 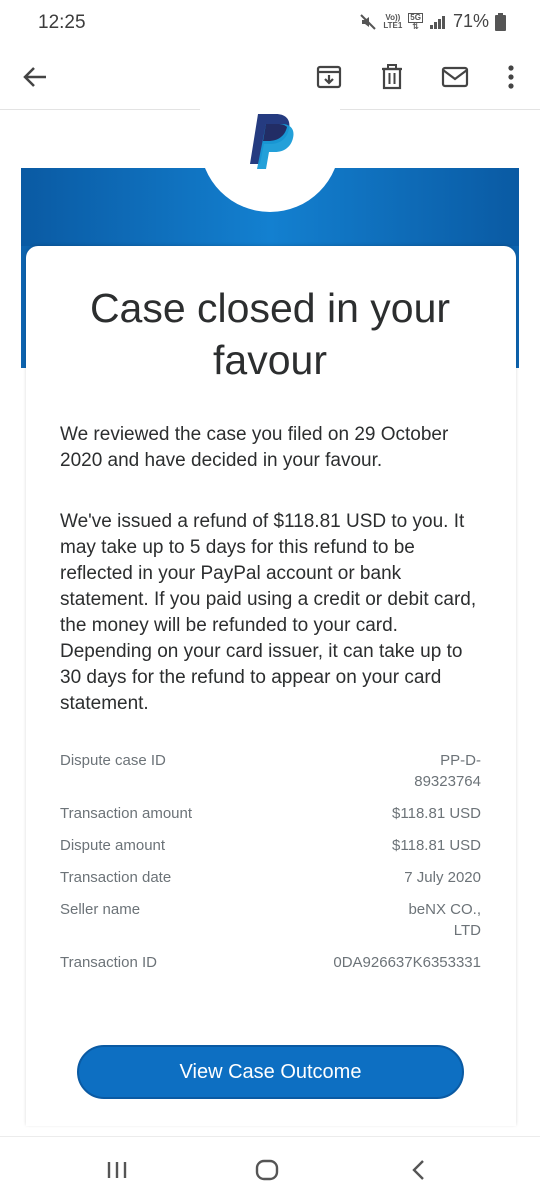 I want to click on detail-row: Transaction date 7 July 2020, so click(x=270, y=877).